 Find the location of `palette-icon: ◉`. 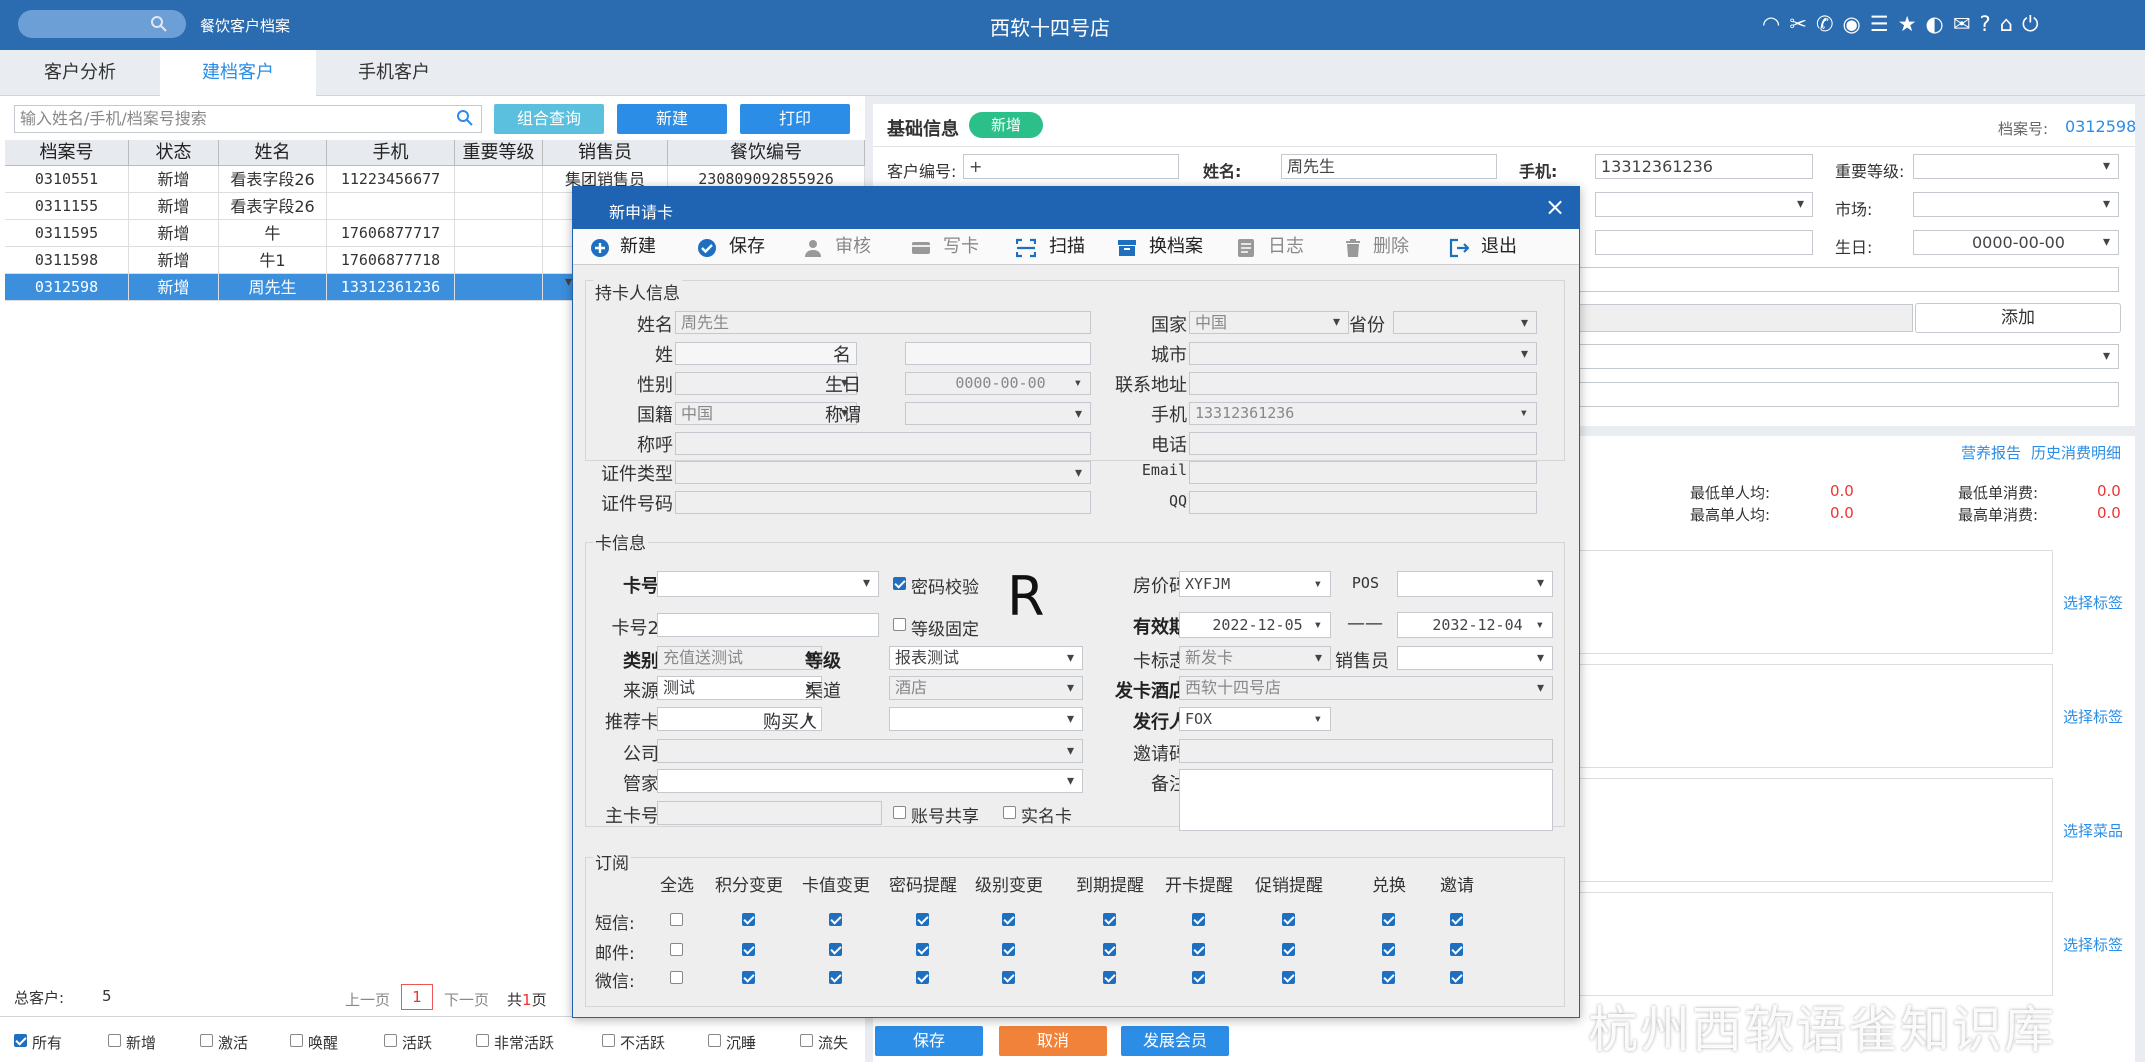

palette-icon: ◉ is located at coordinates (1856, 24).